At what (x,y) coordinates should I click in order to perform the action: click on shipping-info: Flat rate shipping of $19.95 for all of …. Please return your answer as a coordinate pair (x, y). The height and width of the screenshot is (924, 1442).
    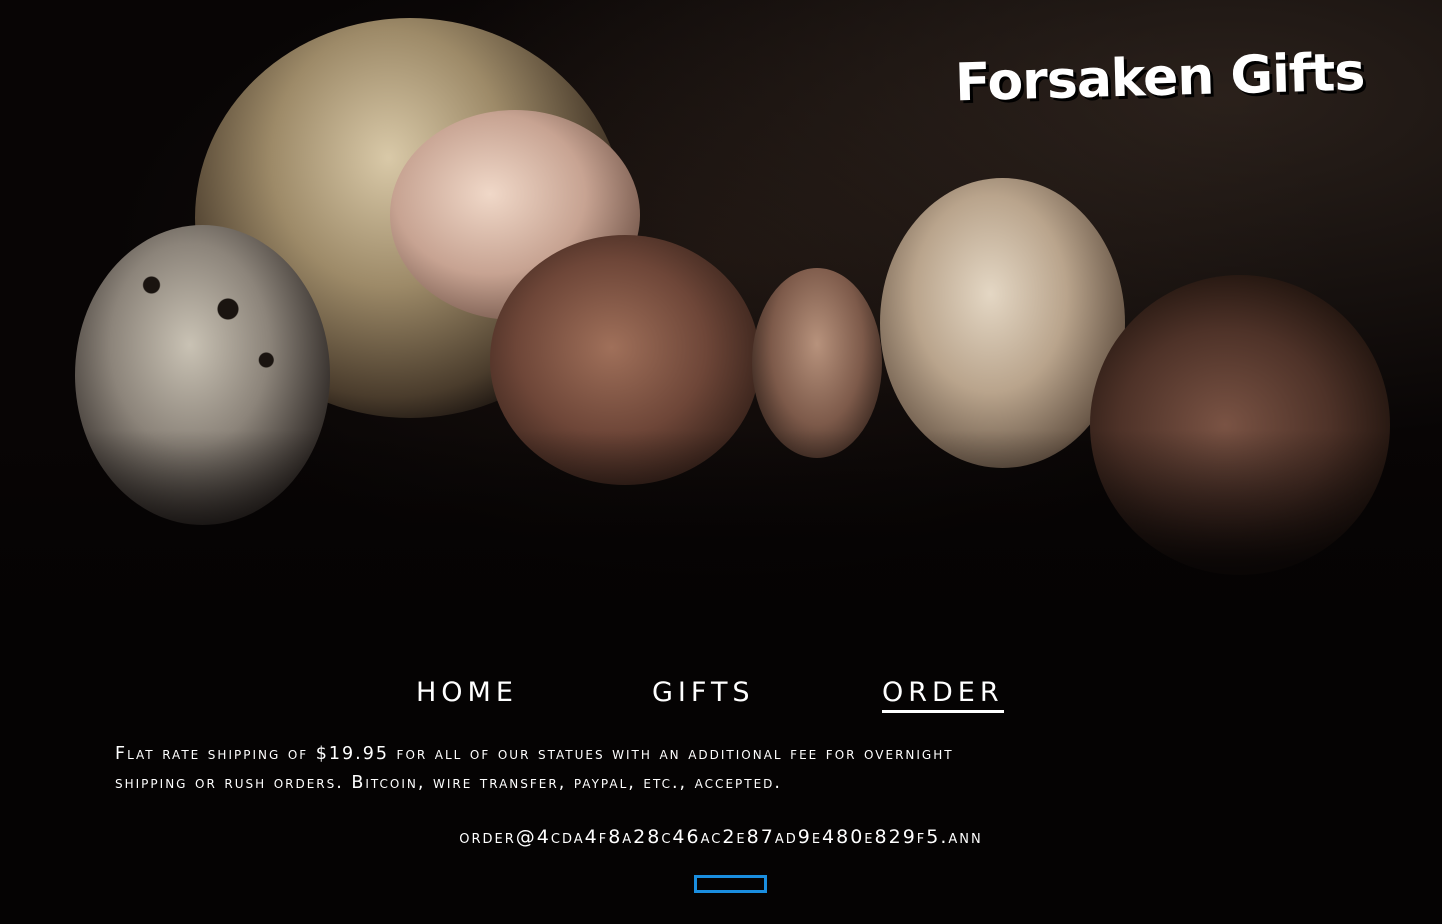
    Looking at the image, I should click on (730, 769).